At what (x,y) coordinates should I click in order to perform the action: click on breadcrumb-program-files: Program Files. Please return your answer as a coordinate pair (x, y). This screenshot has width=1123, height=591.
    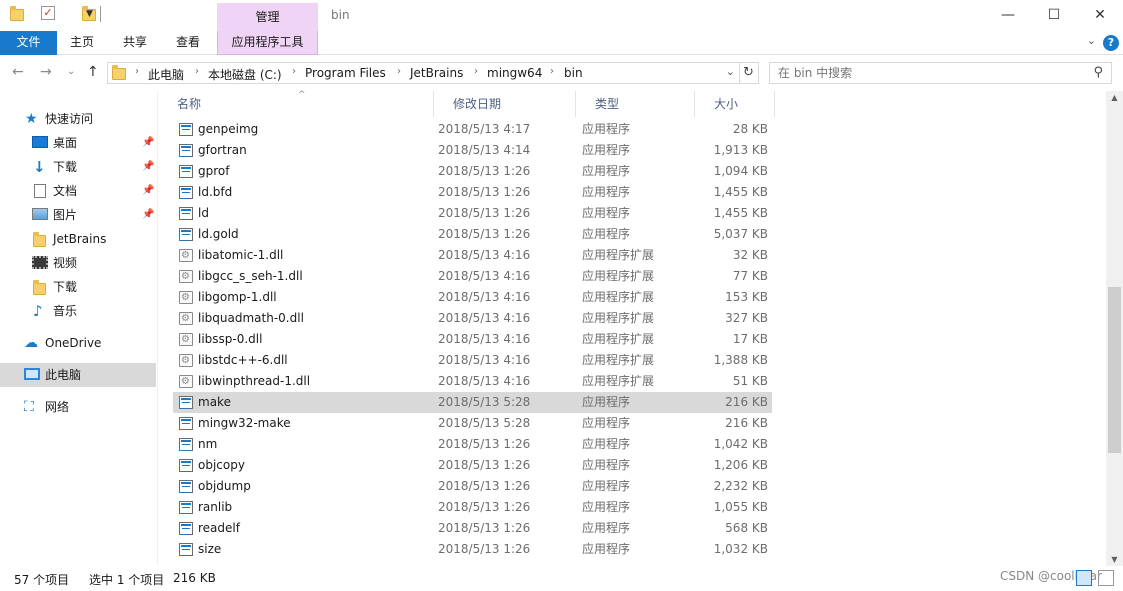
    Looking at the image, I should click on (345, 73).